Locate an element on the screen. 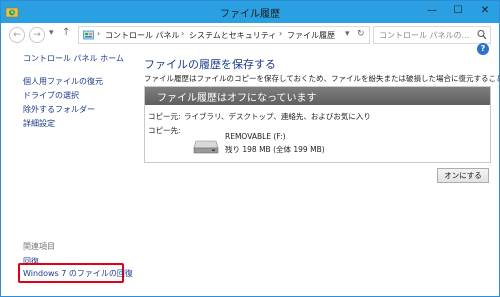 The height and width of the screenshot is (297, 500). sidebar-item-exclude-folders: 除外するフォルダー is located at coordinates (59, 109).